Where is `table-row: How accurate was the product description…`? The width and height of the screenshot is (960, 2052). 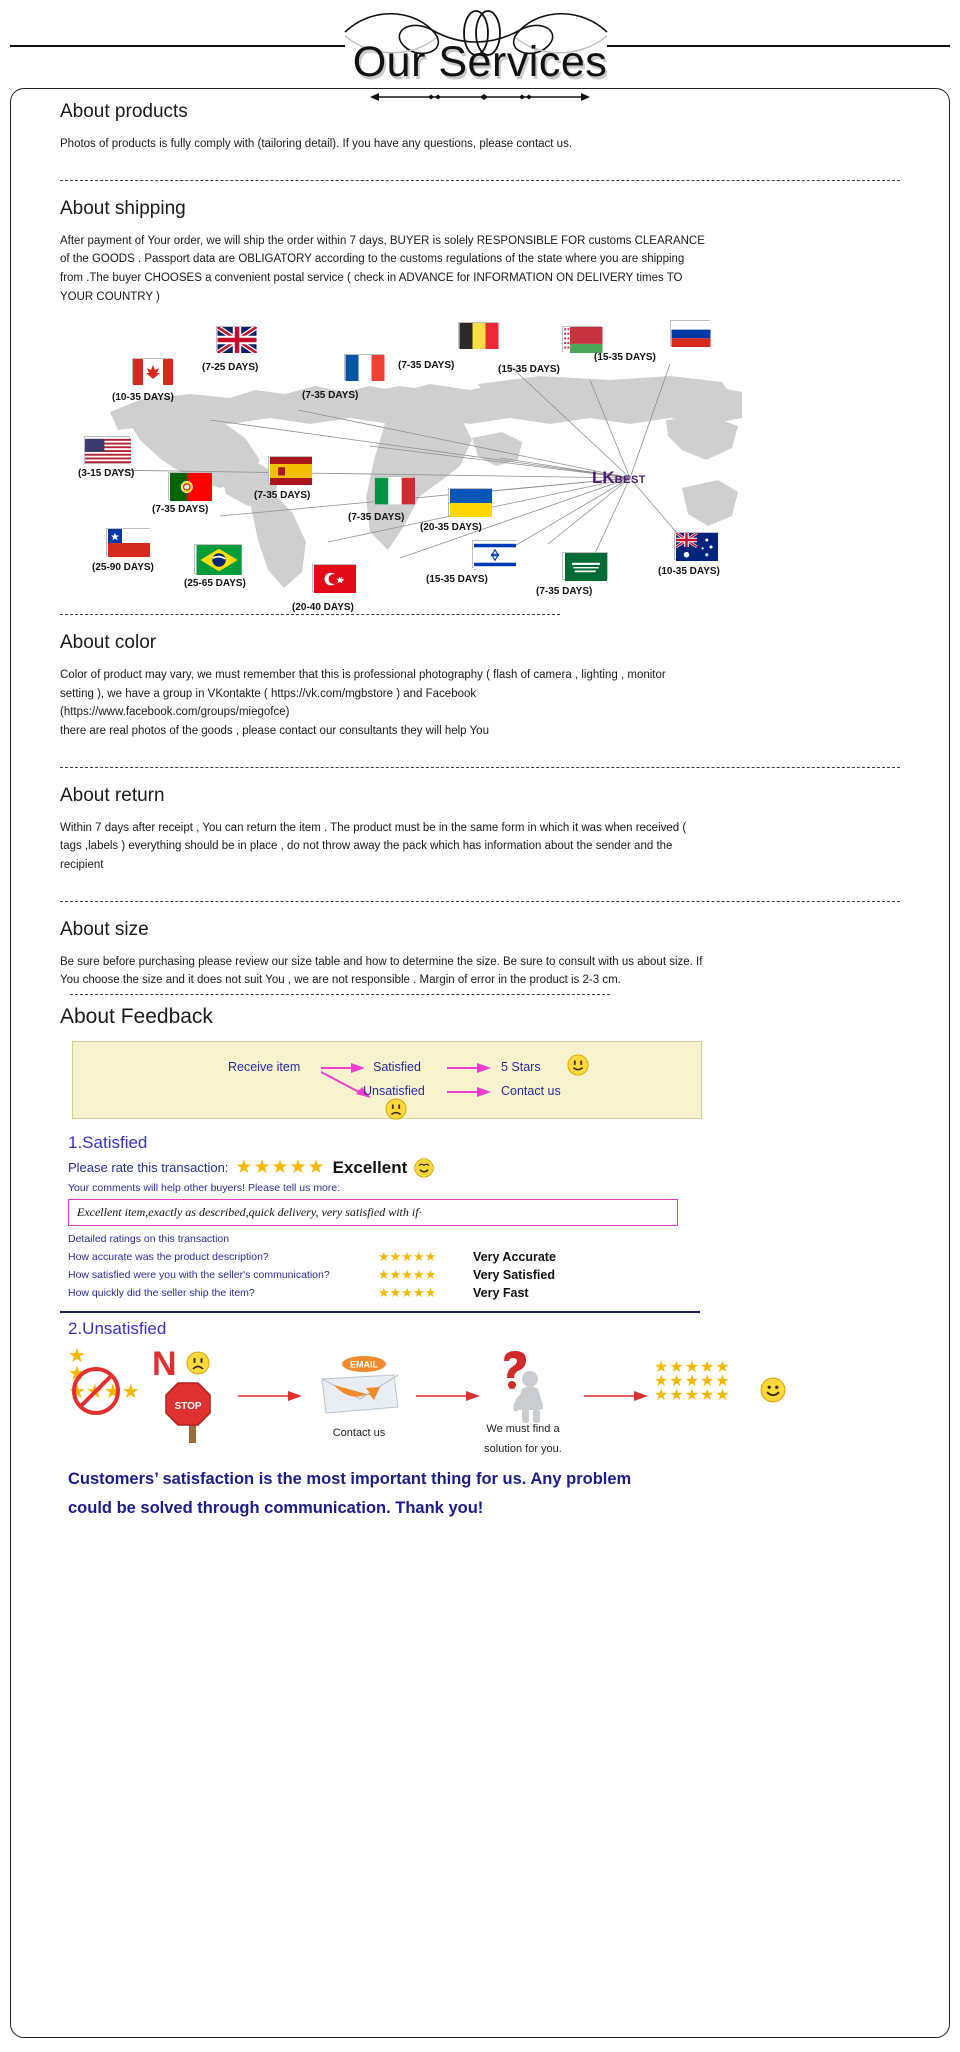
table-row: How accurate was the product description… is located at coordinates (378, 1257).